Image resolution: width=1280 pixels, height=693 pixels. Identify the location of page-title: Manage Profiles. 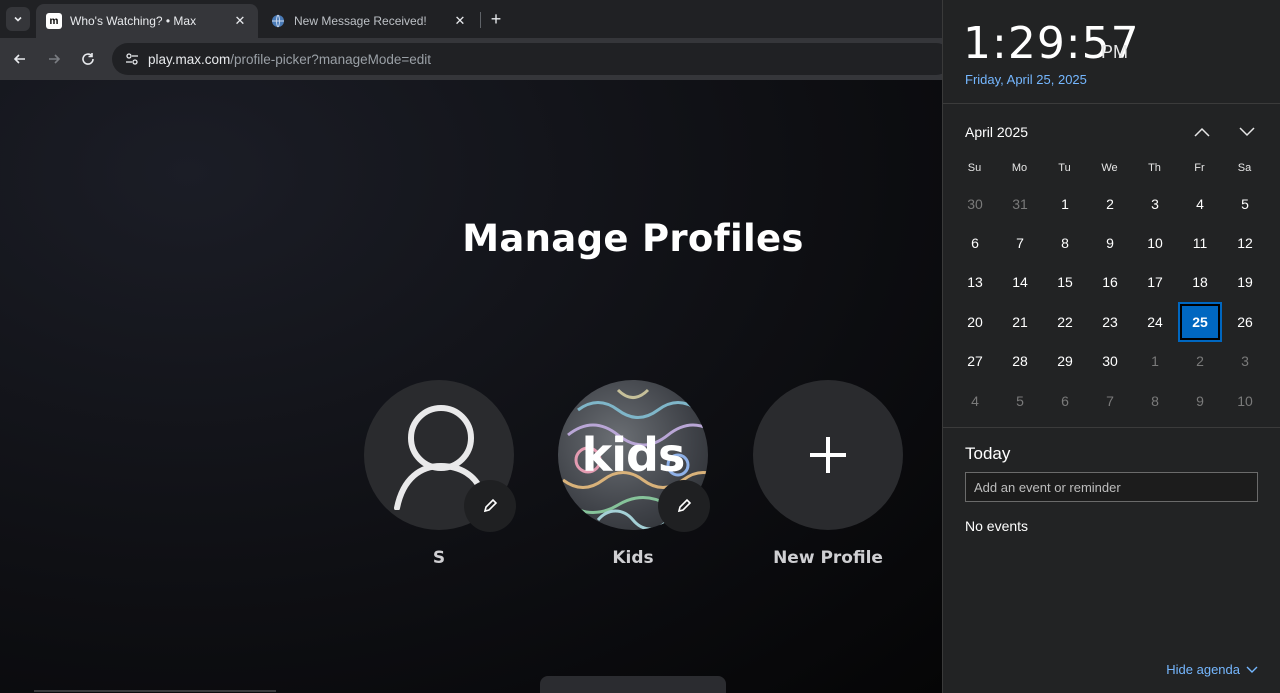
(633, 238).